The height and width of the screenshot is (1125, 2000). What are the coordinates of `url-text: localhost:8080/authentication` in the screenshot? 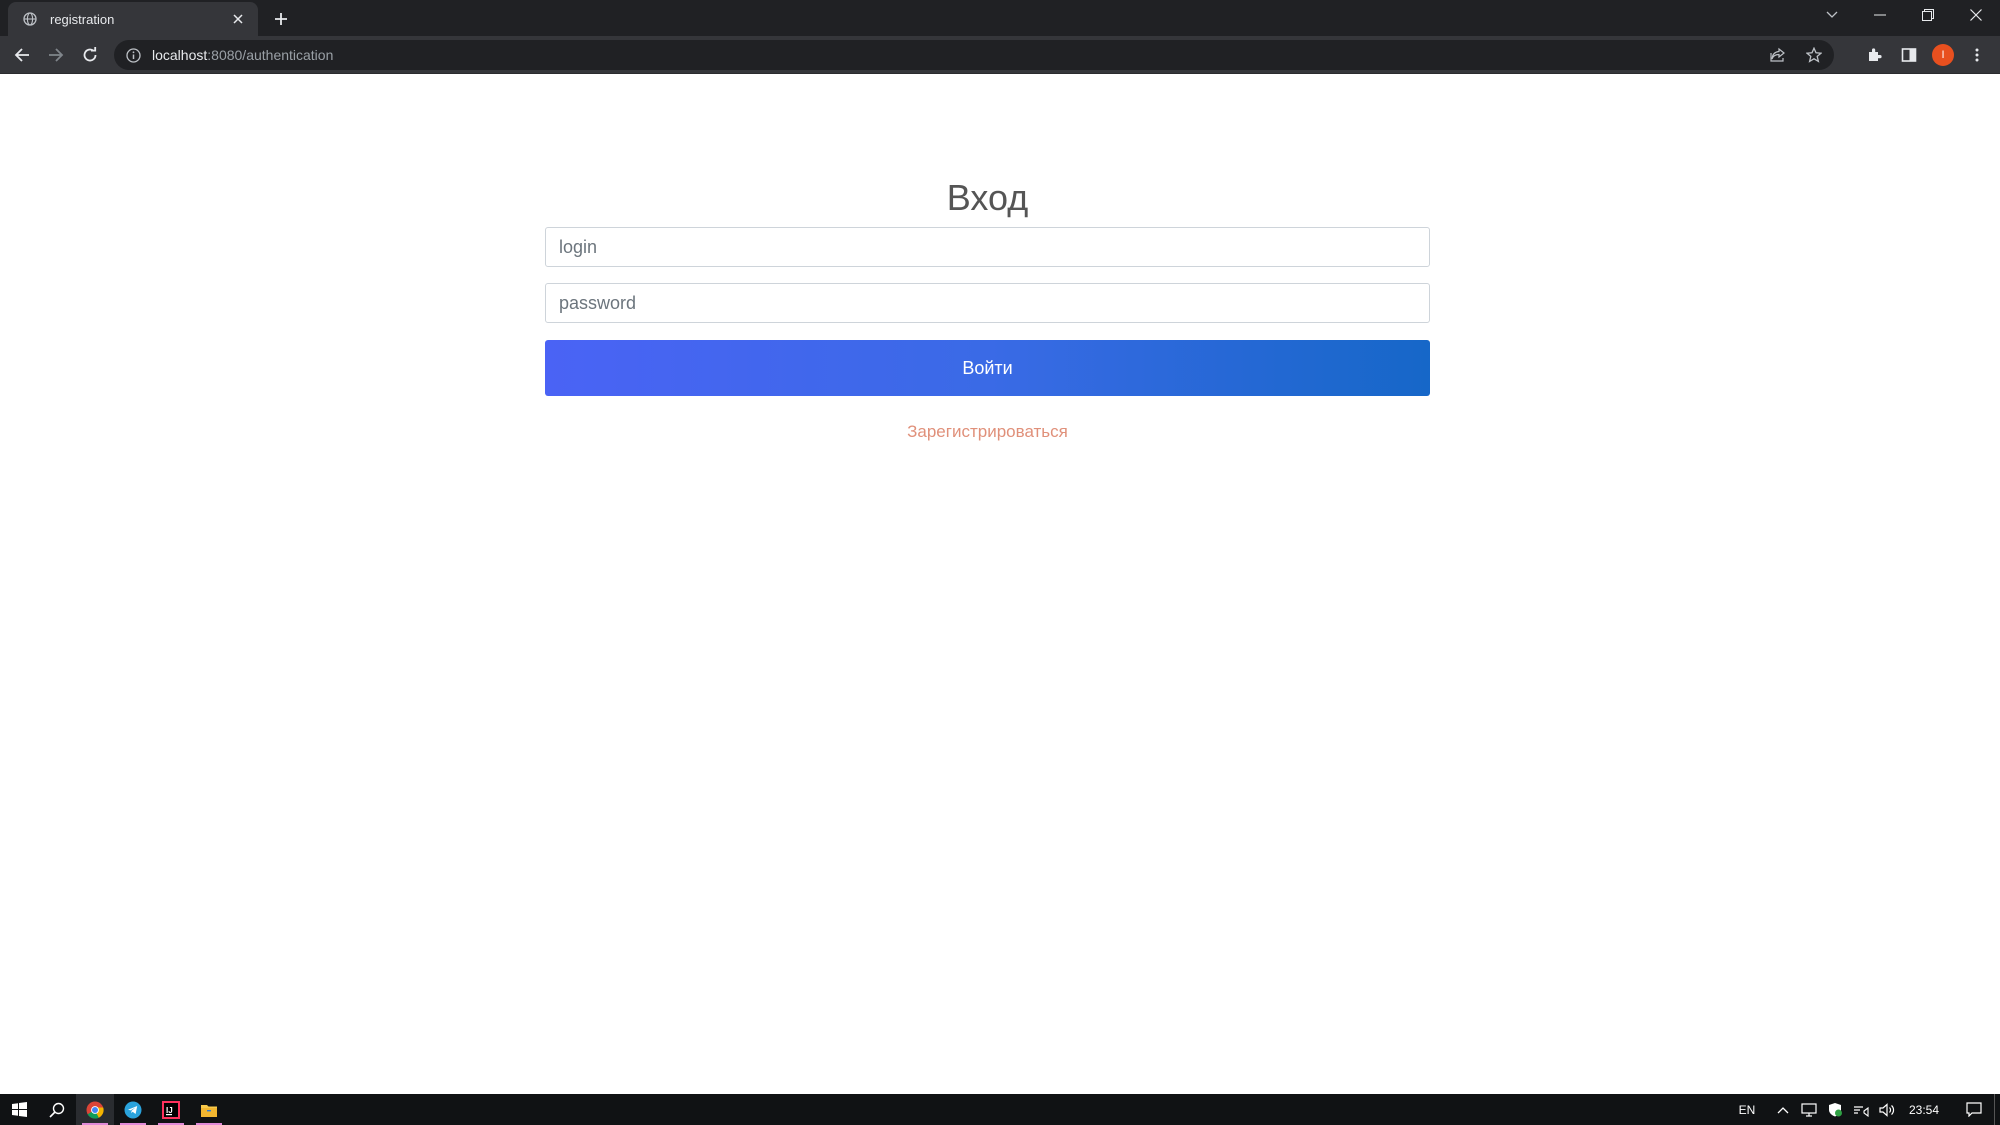 It's located at (242, 55).